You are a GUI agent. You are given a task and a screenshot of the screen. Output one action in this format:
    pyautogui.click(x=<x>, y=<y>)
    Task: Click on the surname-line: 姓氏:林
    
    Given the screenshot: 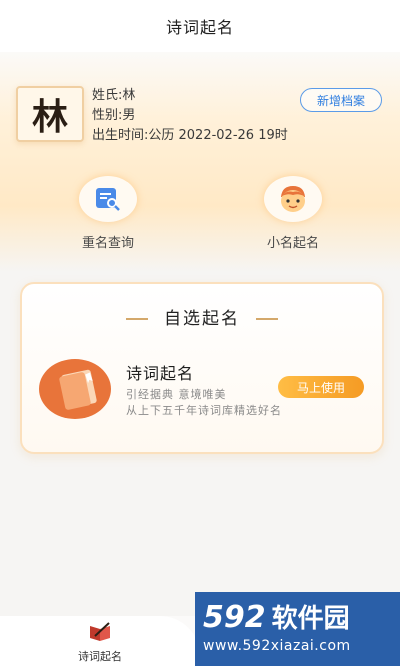 What is the action you would take?
    pyautogui.click(x=114, y=95)
    